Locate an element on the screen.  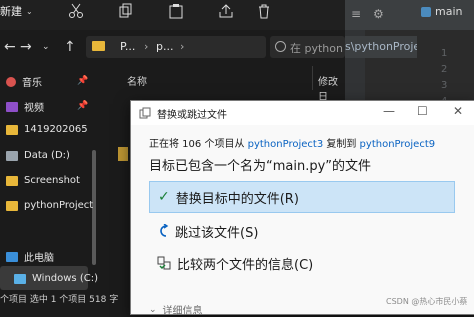
compare-files-option: 比较两个文件的信息(C) is located at coordinates (302, 263).